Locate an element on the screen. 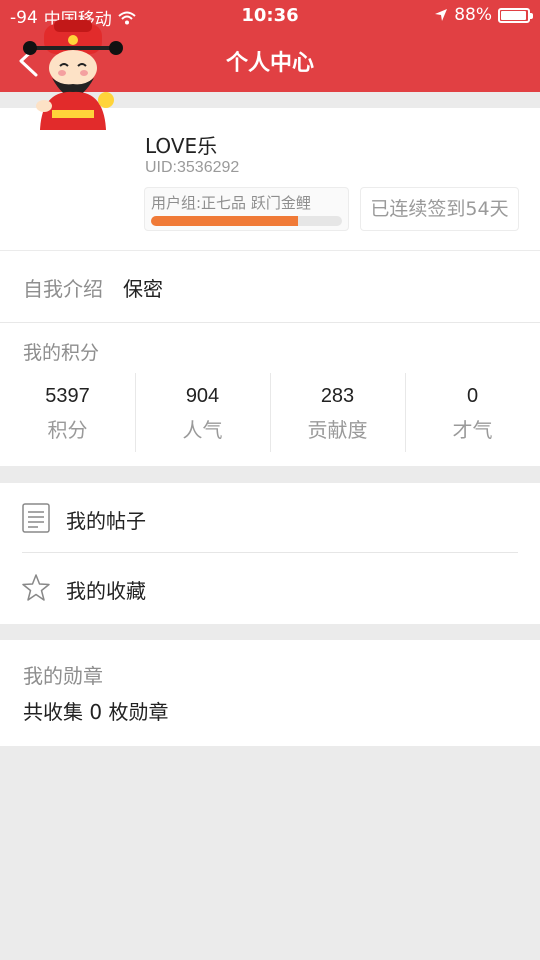 Image resolution: width=540 pixels, height=960 pixels. stat-points: 5397 积分 is located at coordinates (67, 412).